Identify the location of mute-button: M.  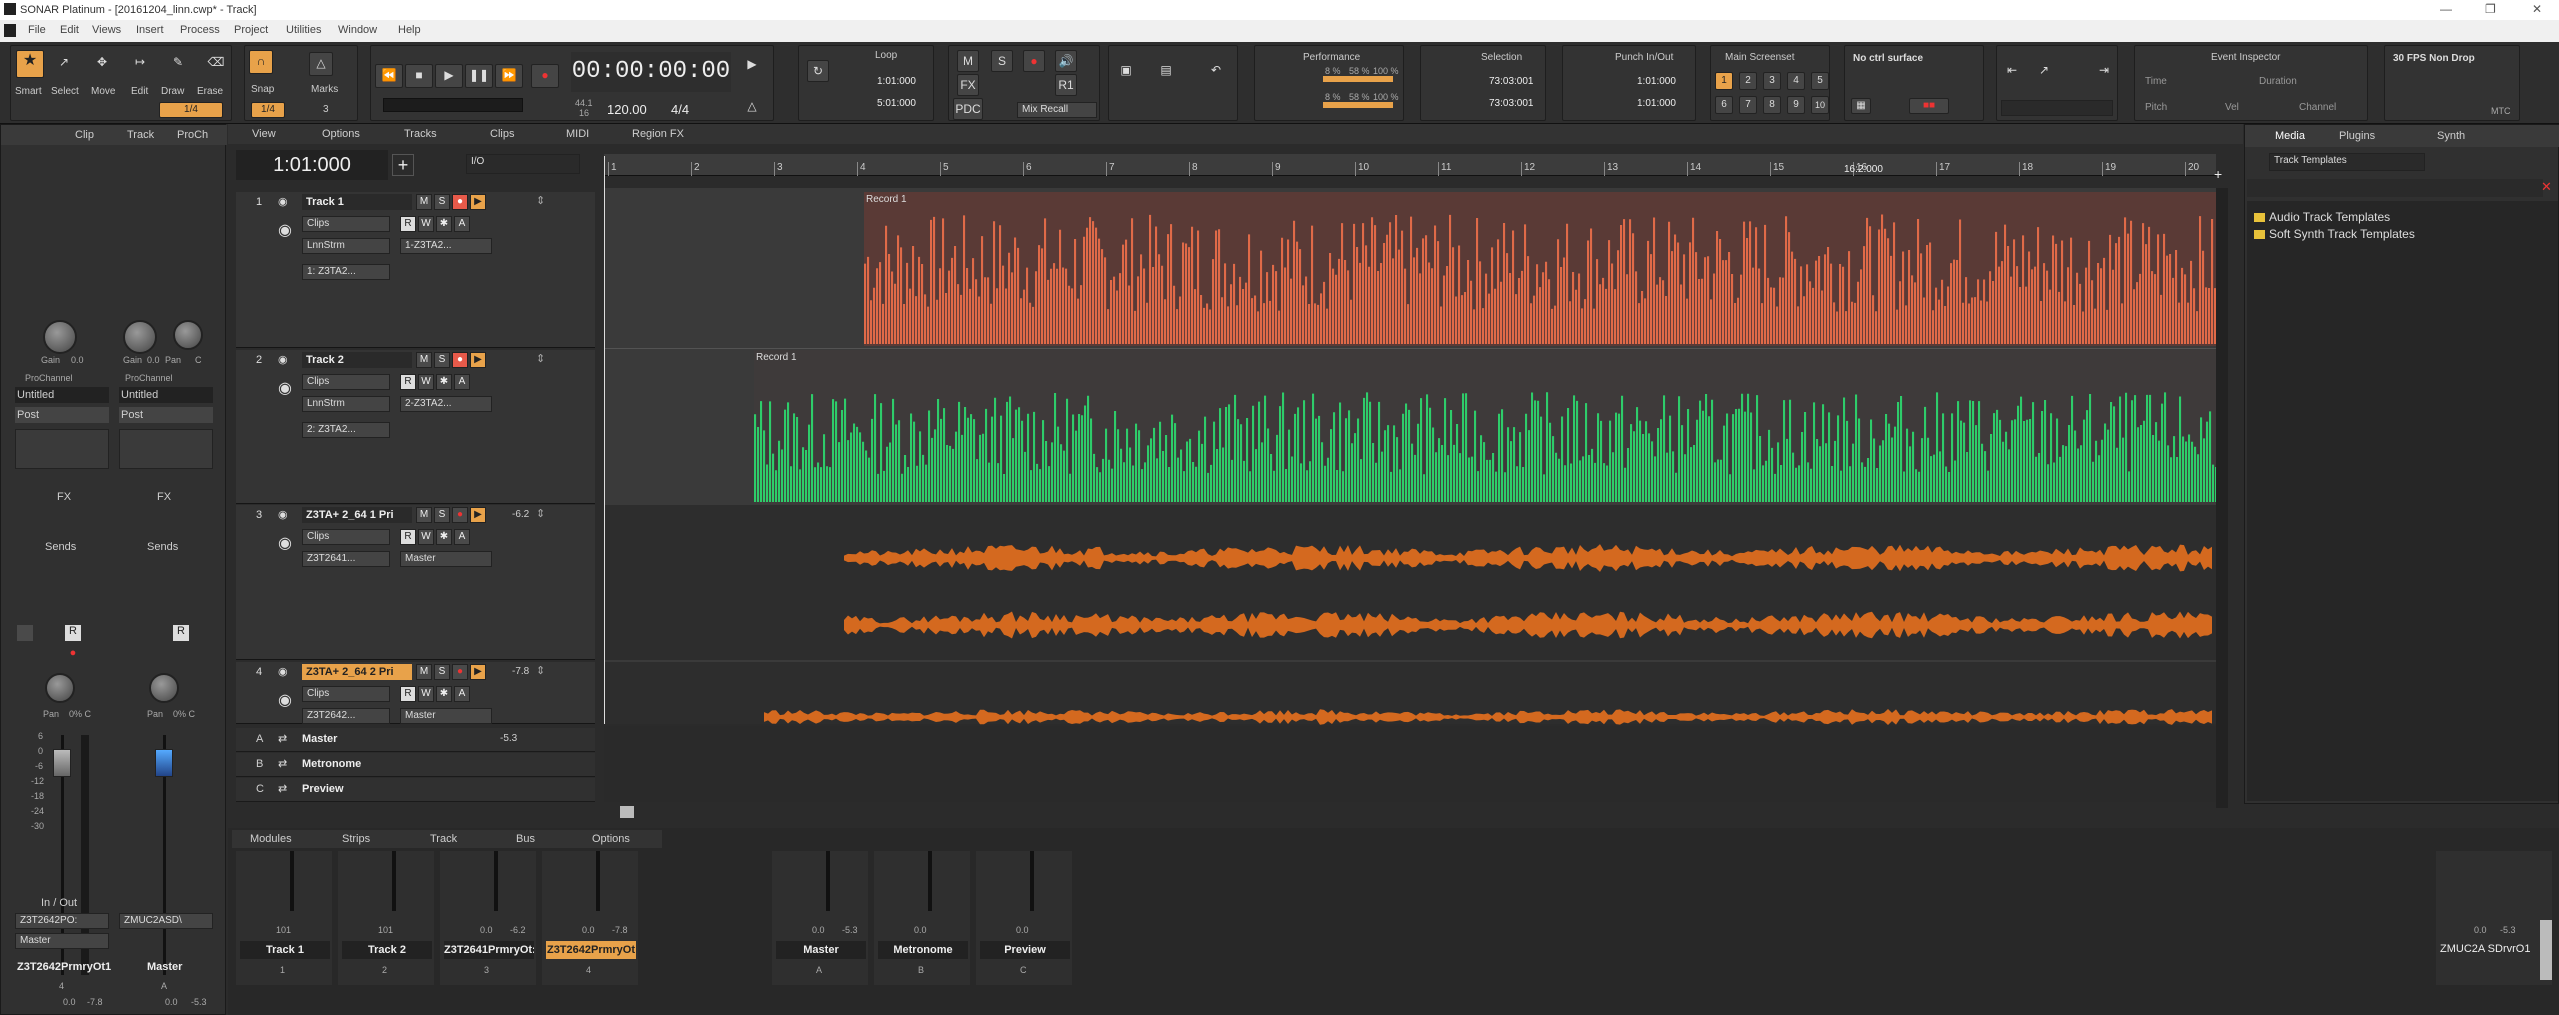
(968, 61).